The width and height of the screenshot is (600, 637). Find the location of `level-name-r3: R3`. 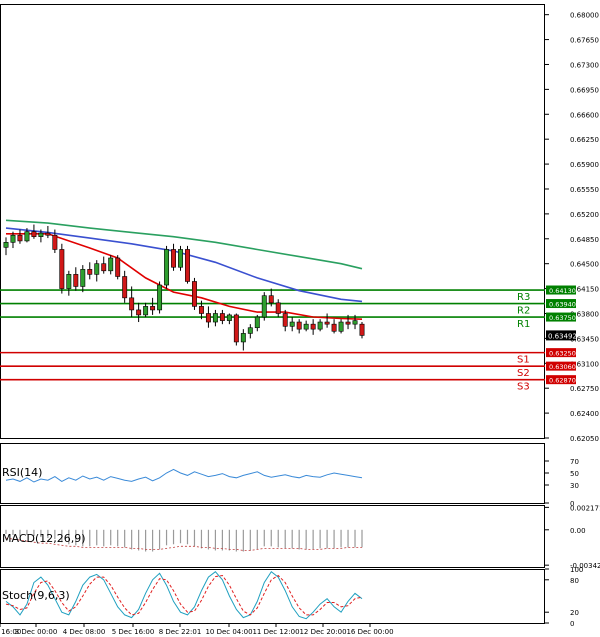

level-name-r3: R3 is located at coordinates (523, 297).